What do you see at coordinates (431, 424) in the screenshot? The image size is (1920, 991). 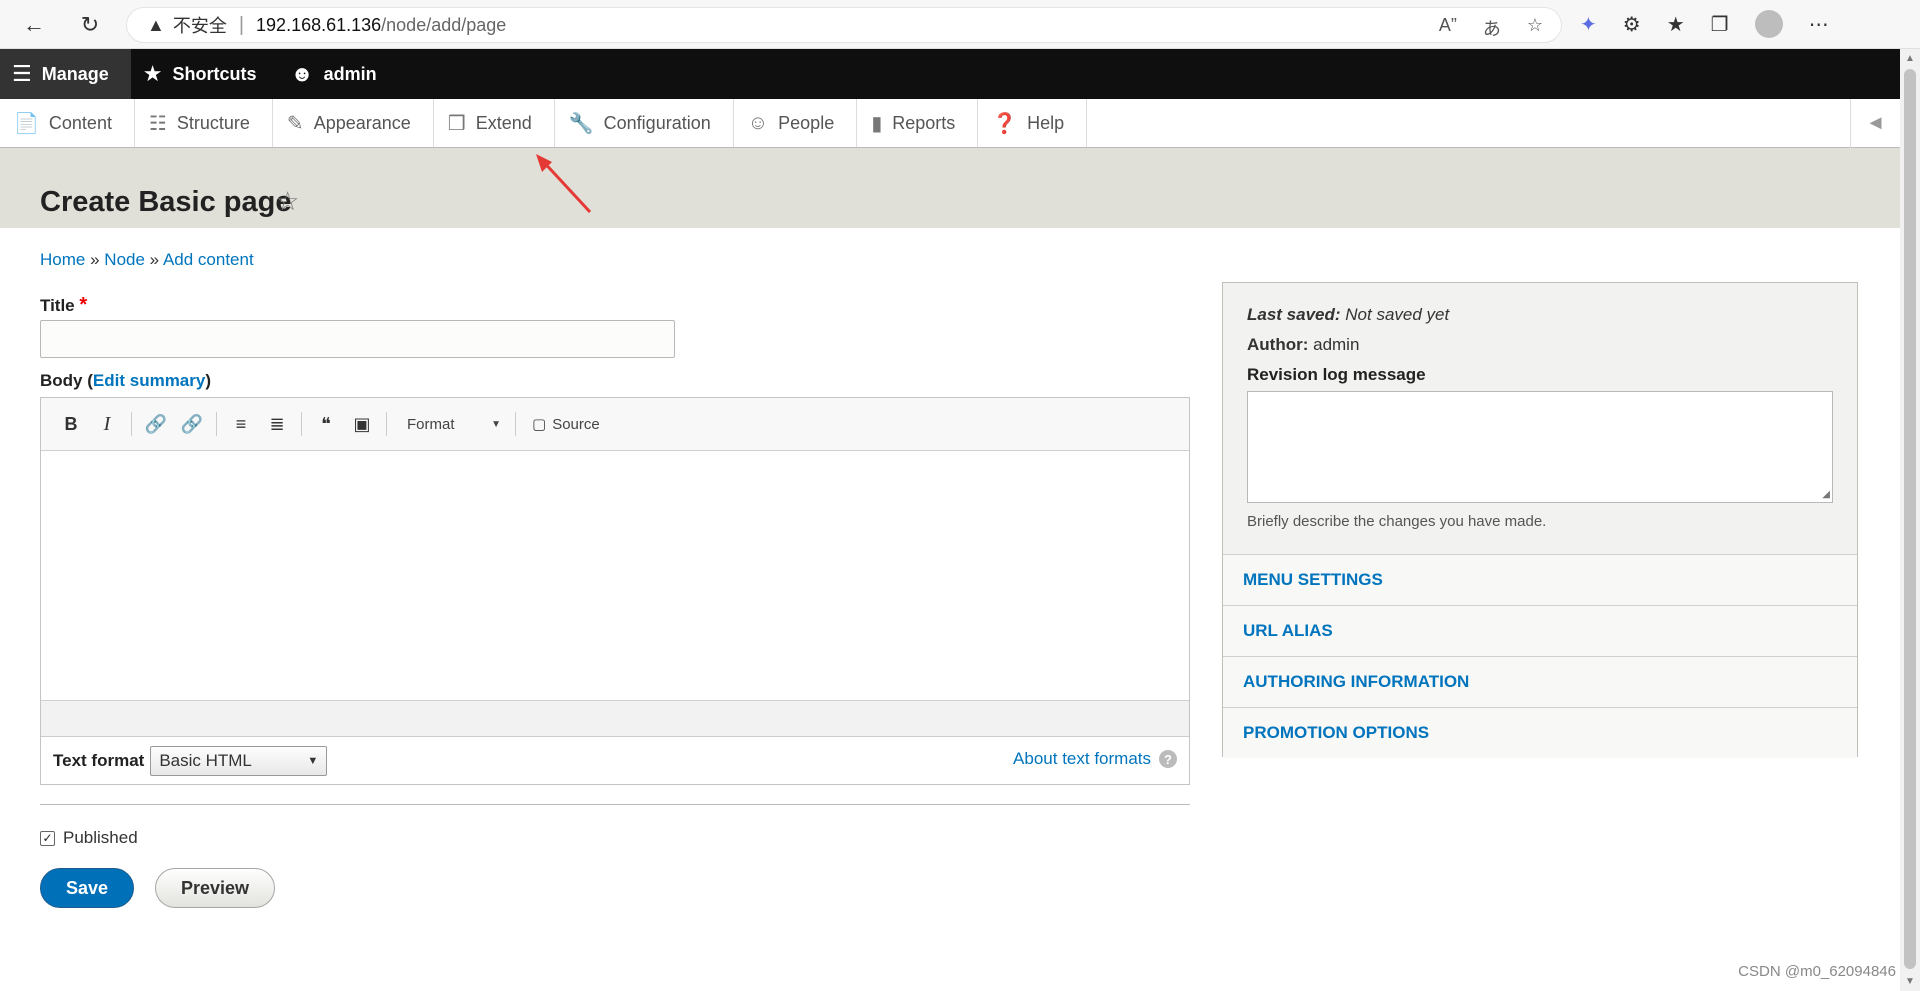 I see `format-label: Format` at bounding box center [431, 424].